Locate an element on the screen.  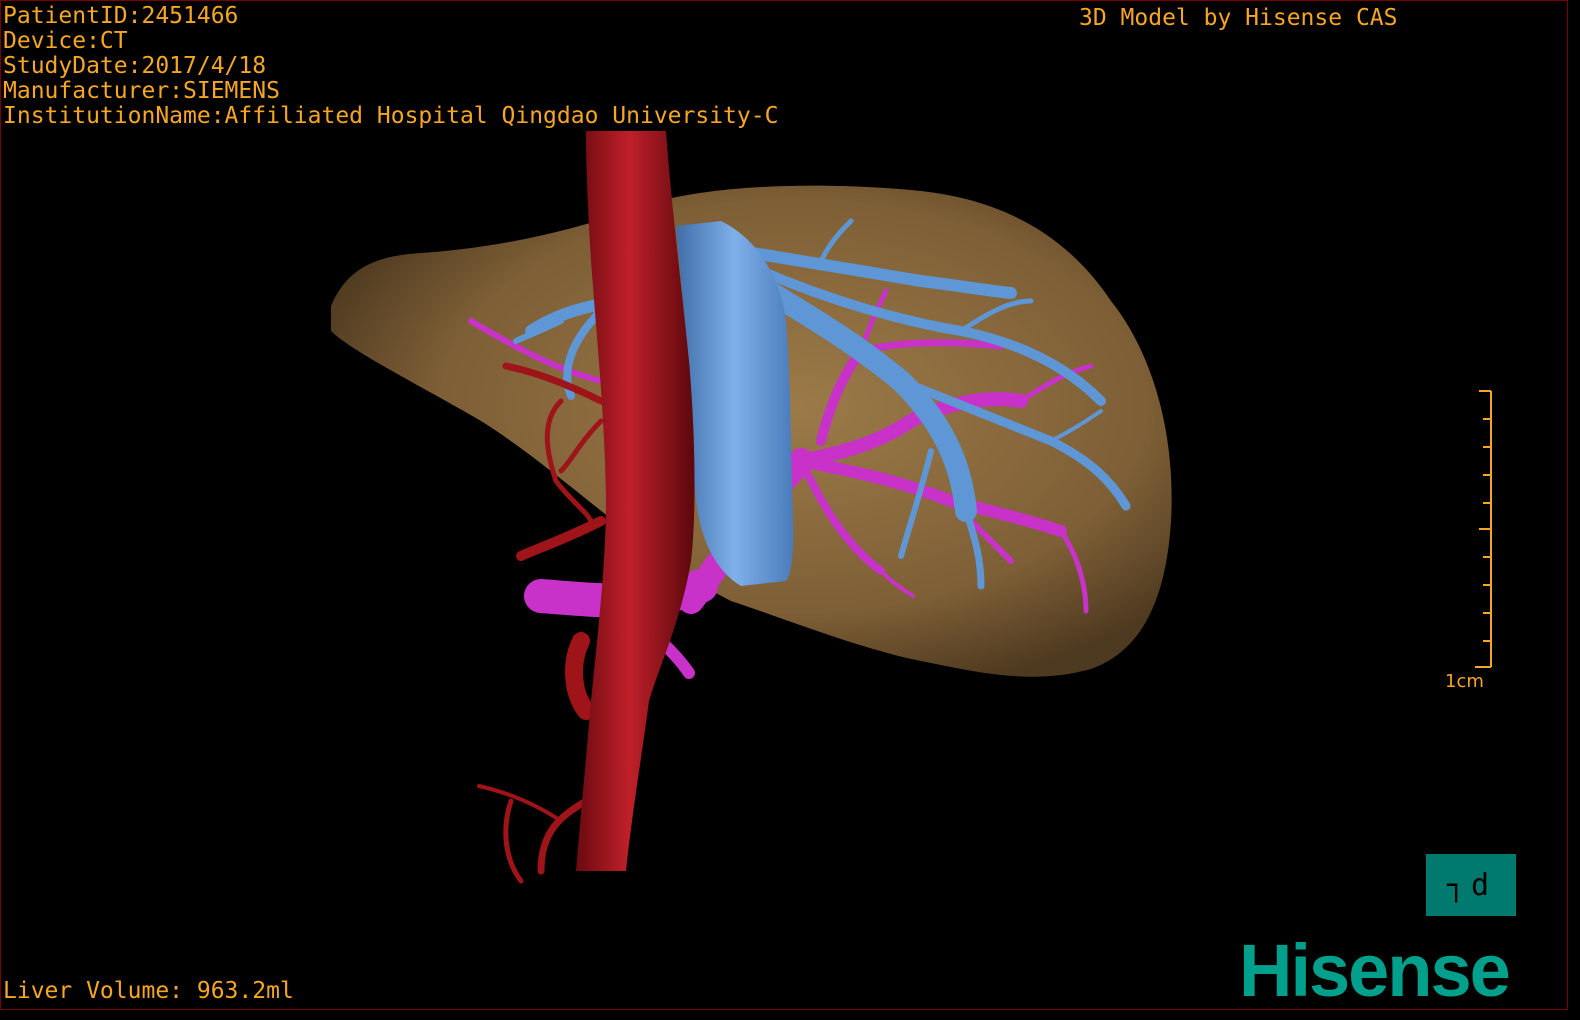
view-orientation-icon: ┐d is located at coordinates (1471, 885).